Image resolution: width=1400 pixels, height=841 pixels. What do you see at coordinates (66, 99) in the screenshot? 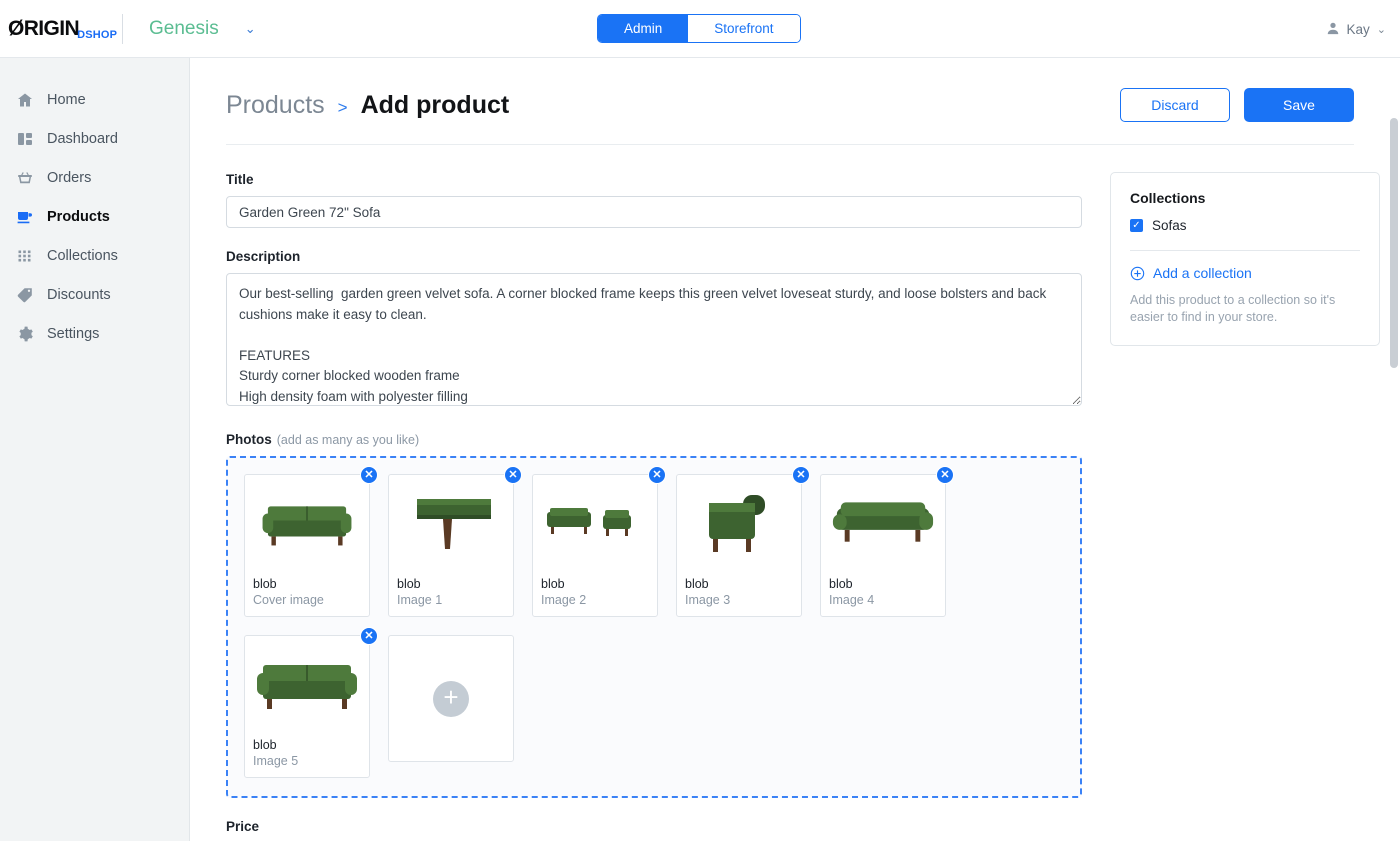
I see `sidebar-item-label: Home` at bounding box center [66, 99].